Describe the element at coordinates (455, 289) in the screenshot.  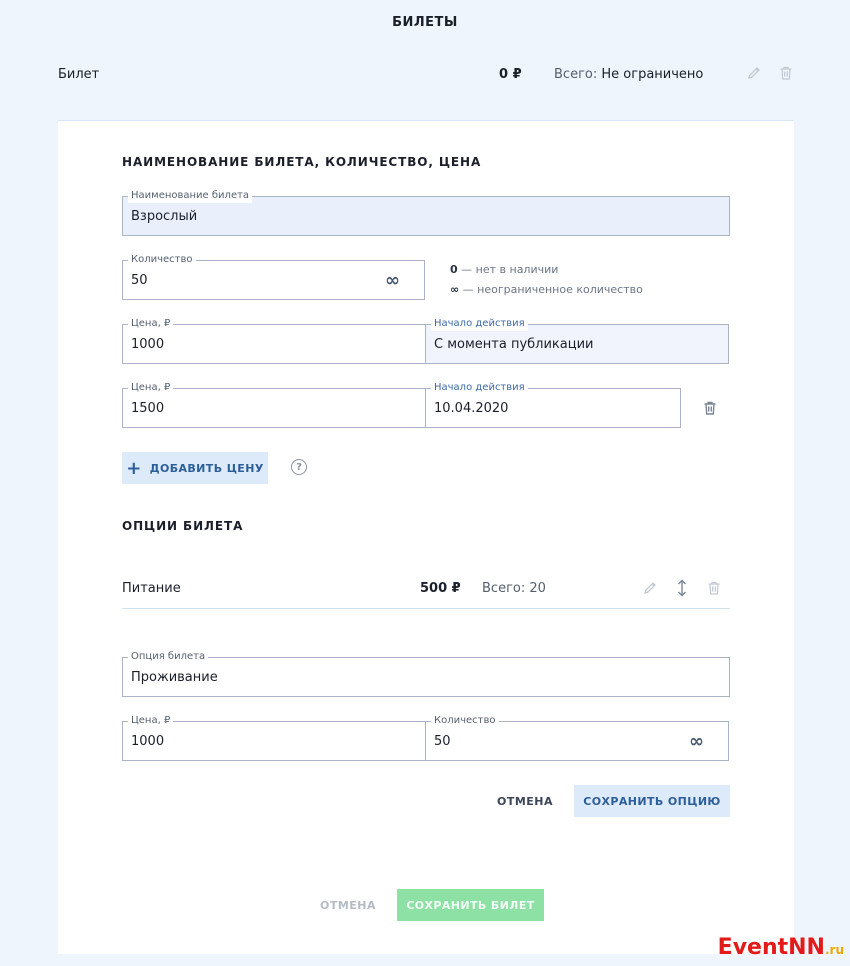
I see `hint-infinity-key: ∞` at that location.